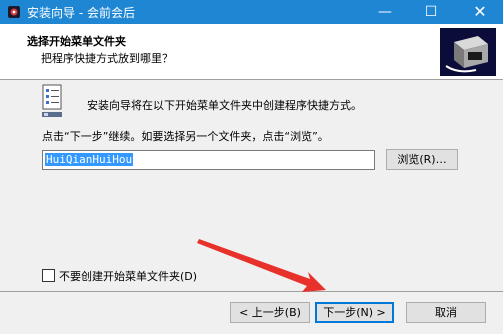  Describe the element at coordinates (185, 136) in the screenshot. I see `instruction-text: 点击“下一步”继续。如要选择另一个文件夹，点击“浏览”。` at that location.